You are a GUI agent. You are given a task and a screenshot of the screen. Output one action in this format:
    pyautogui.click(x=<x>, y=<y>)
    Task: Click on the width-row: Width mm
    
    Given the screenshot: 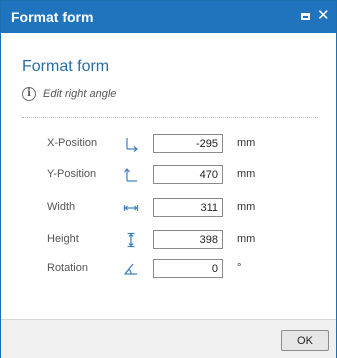 What is the action you would take?
    pyautogui.click(x=168, y=208)
    